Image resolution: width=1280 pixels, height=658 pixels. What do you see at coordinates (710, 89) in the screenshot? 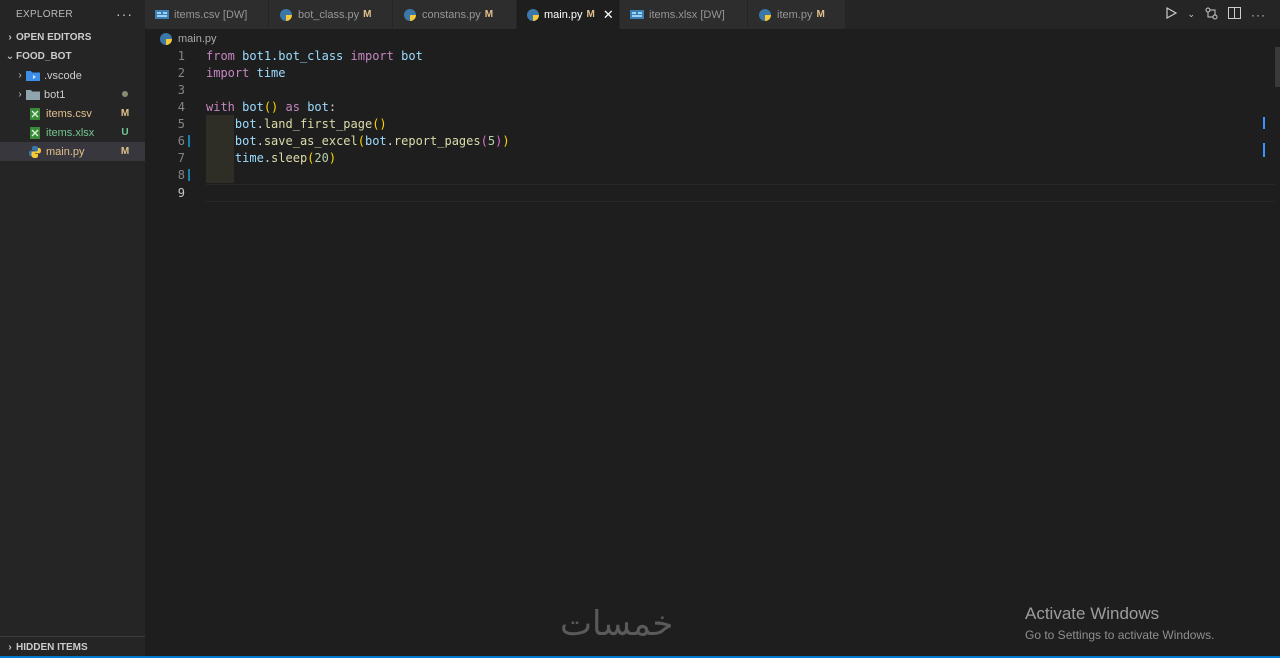
I see `code-line: 3` at bounding box center [710, 89].